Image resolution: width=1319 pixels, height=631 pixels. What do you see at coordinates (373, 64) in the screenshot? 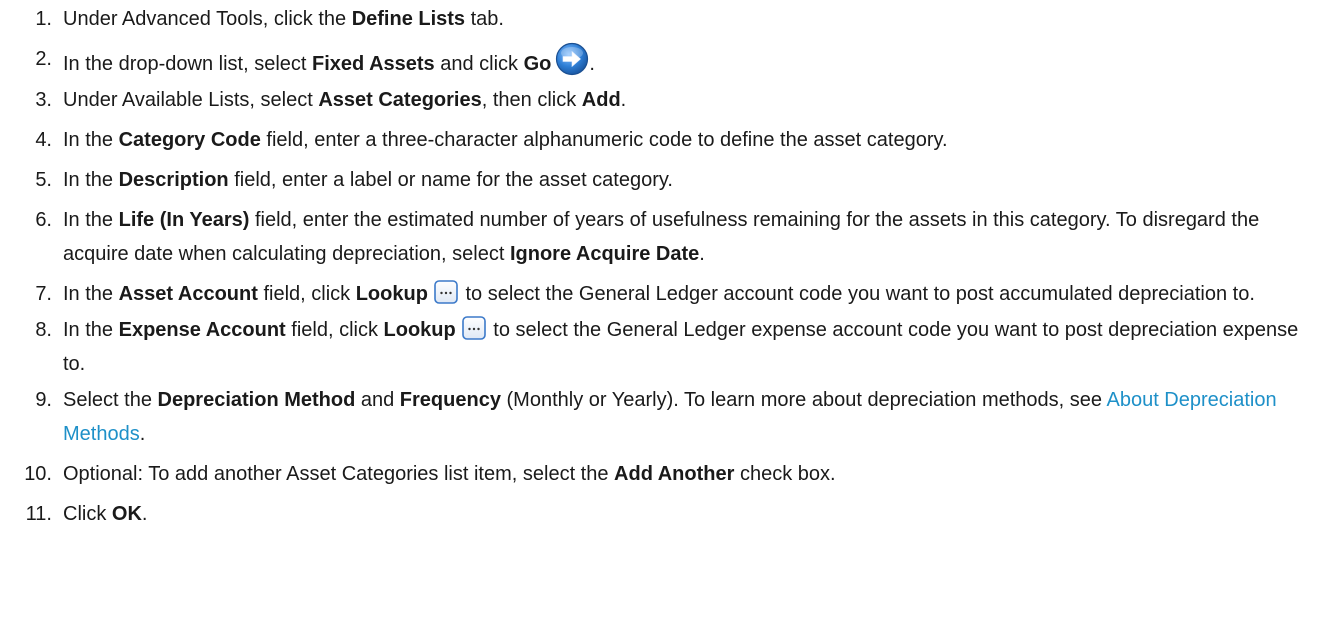
I see `ui-term: Fixed Assets` at bounding box center [373, 64].